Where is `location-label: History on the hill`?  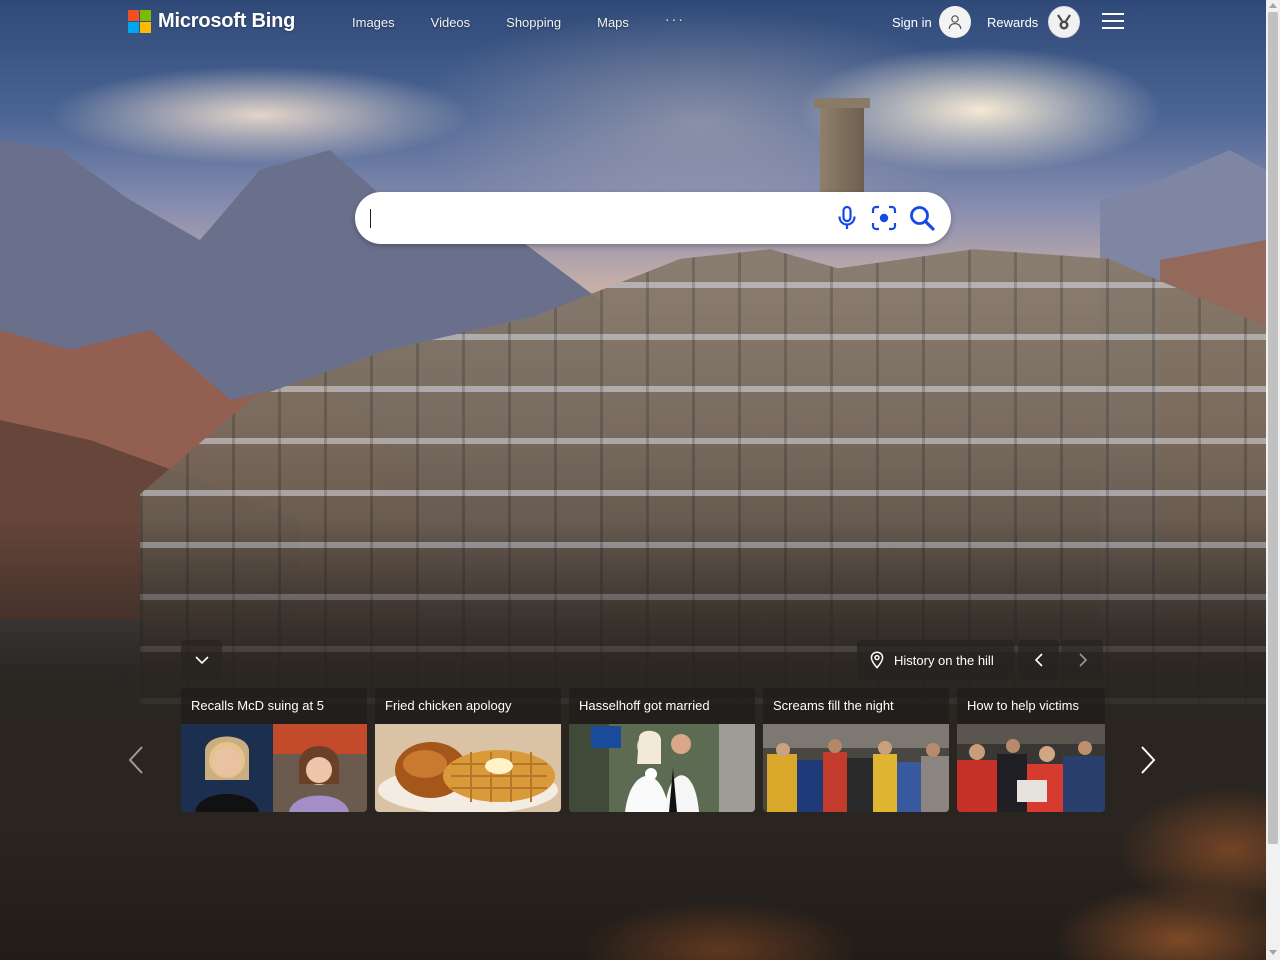 location-label: History on the hill is located at coordinates (944, 660).